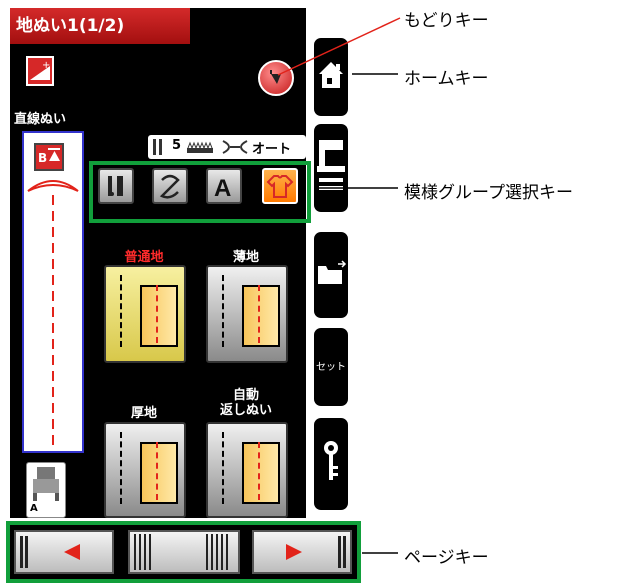 Image resolution: width=644 pixels, height=587 pixels. What do you see at coordinates (446, 79) in the screenshot?
I see `annotation-home-key: ホームキー` at bounding box center [446, 79].